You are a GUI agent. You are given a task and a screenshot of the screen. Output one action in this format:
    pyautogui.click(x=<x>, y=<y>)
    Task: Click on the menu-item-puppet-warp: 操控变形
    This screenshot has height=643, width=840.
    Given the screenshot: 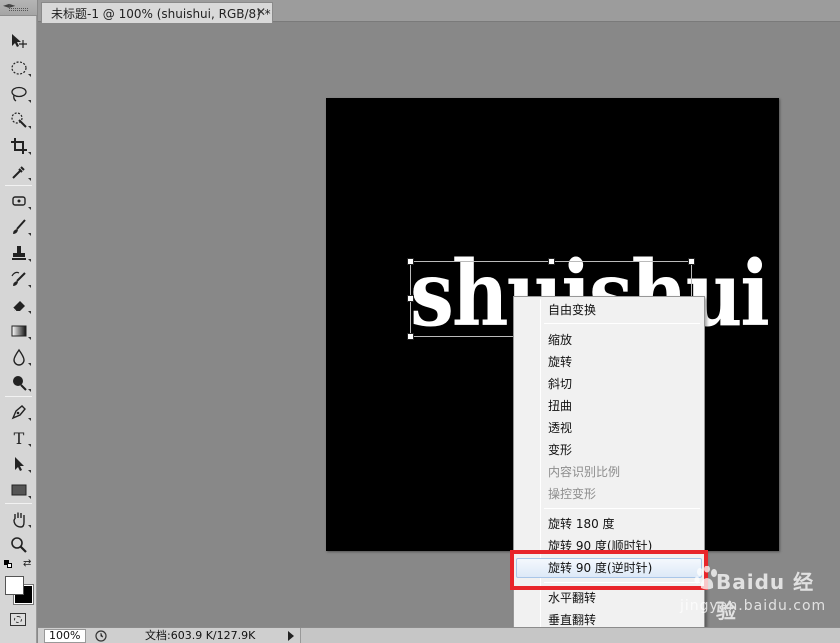 What is the action you would take?
    pyautogui.click(x=572, y=494)
    